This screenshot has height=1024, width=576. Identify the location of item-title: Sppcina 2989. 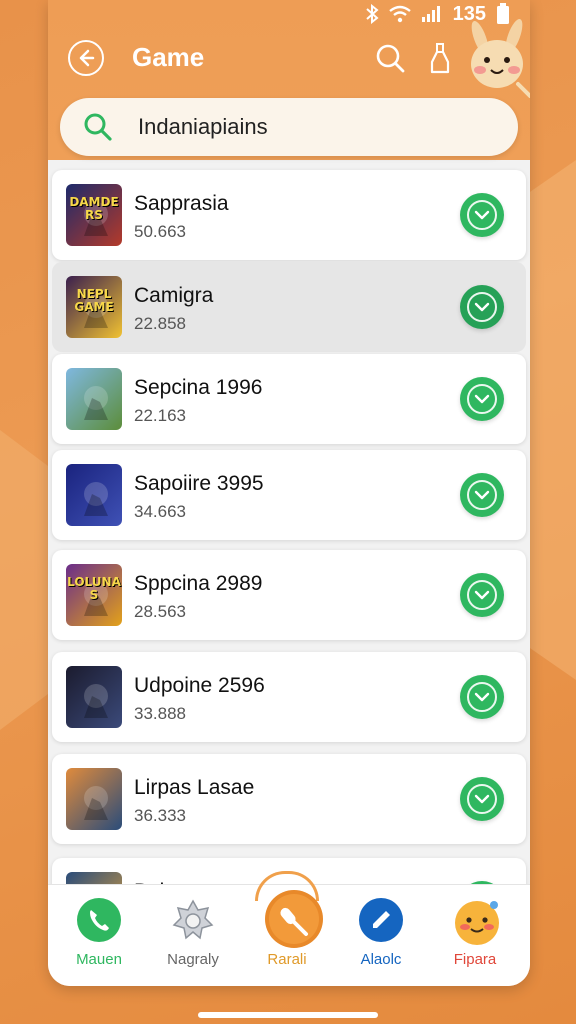
(198, 583).